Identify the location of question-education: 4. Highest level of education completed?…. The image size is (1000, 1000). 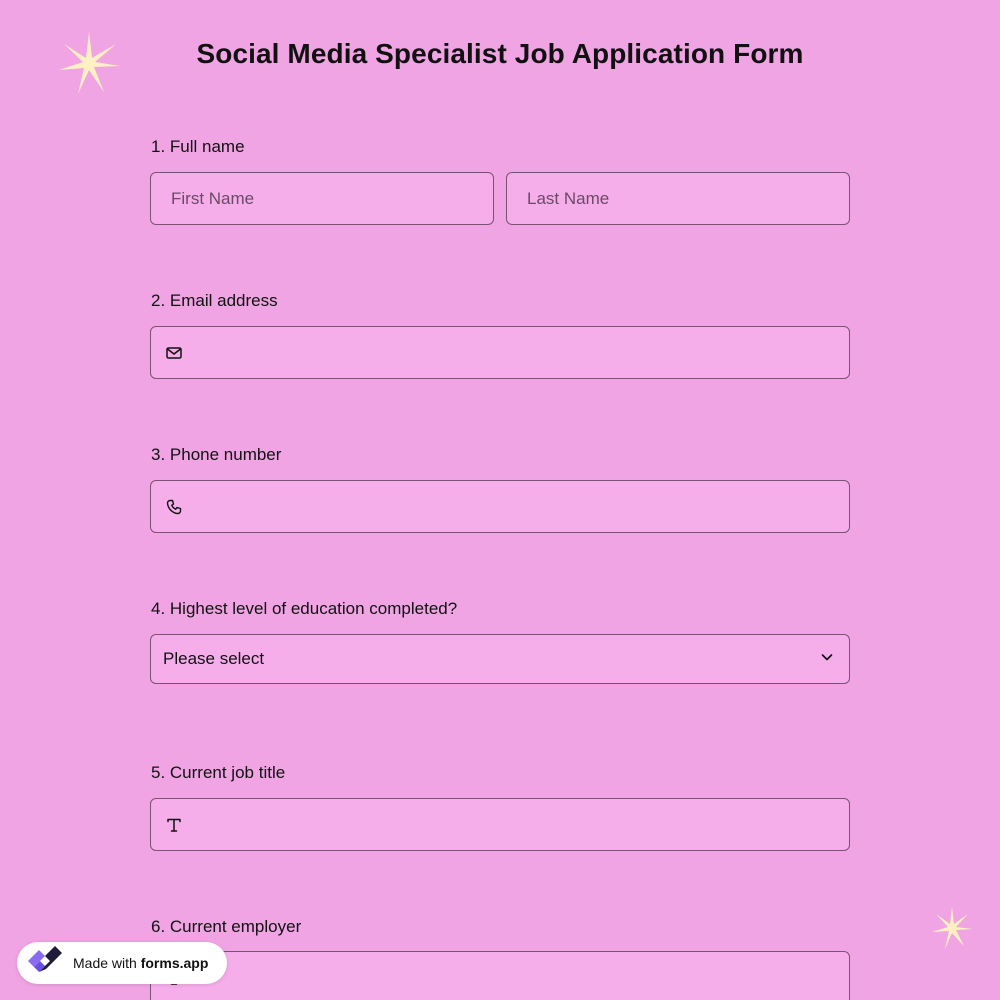
(500, 641).